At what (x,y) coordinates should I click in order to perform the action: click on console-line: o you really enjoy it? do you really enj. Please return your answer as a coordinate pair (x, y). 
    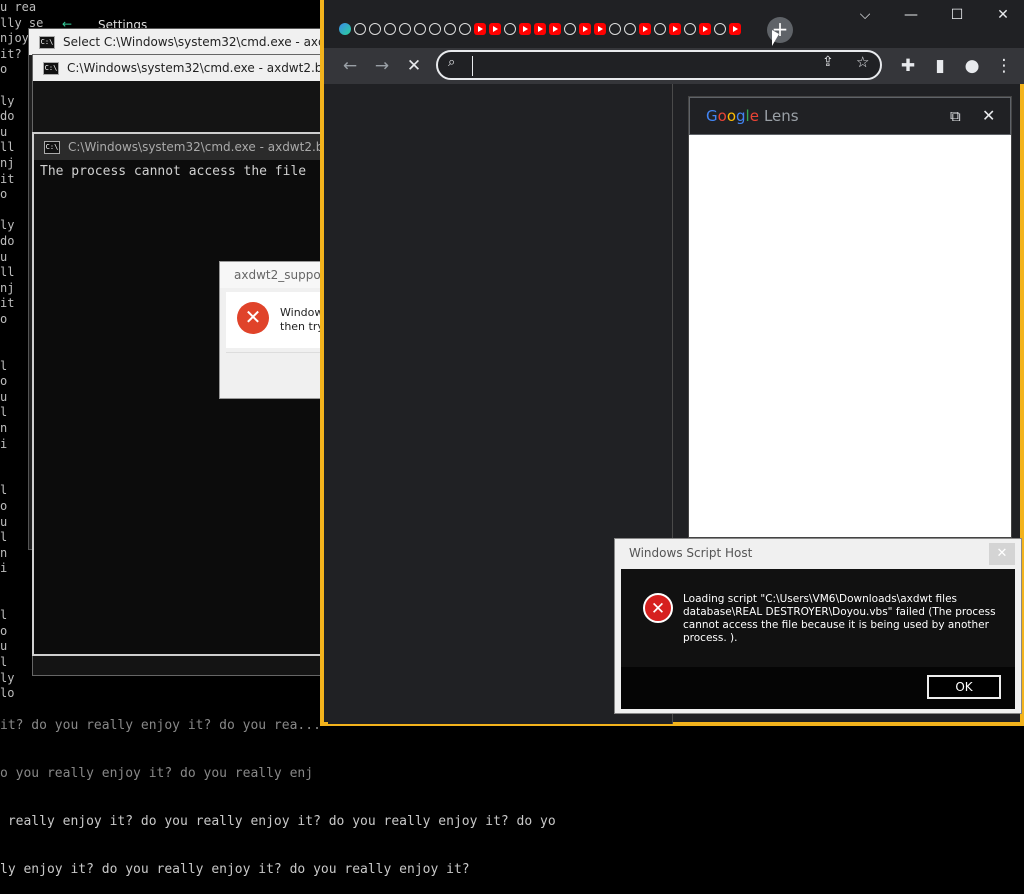
    Looking at the image, I should click on (157, 773).